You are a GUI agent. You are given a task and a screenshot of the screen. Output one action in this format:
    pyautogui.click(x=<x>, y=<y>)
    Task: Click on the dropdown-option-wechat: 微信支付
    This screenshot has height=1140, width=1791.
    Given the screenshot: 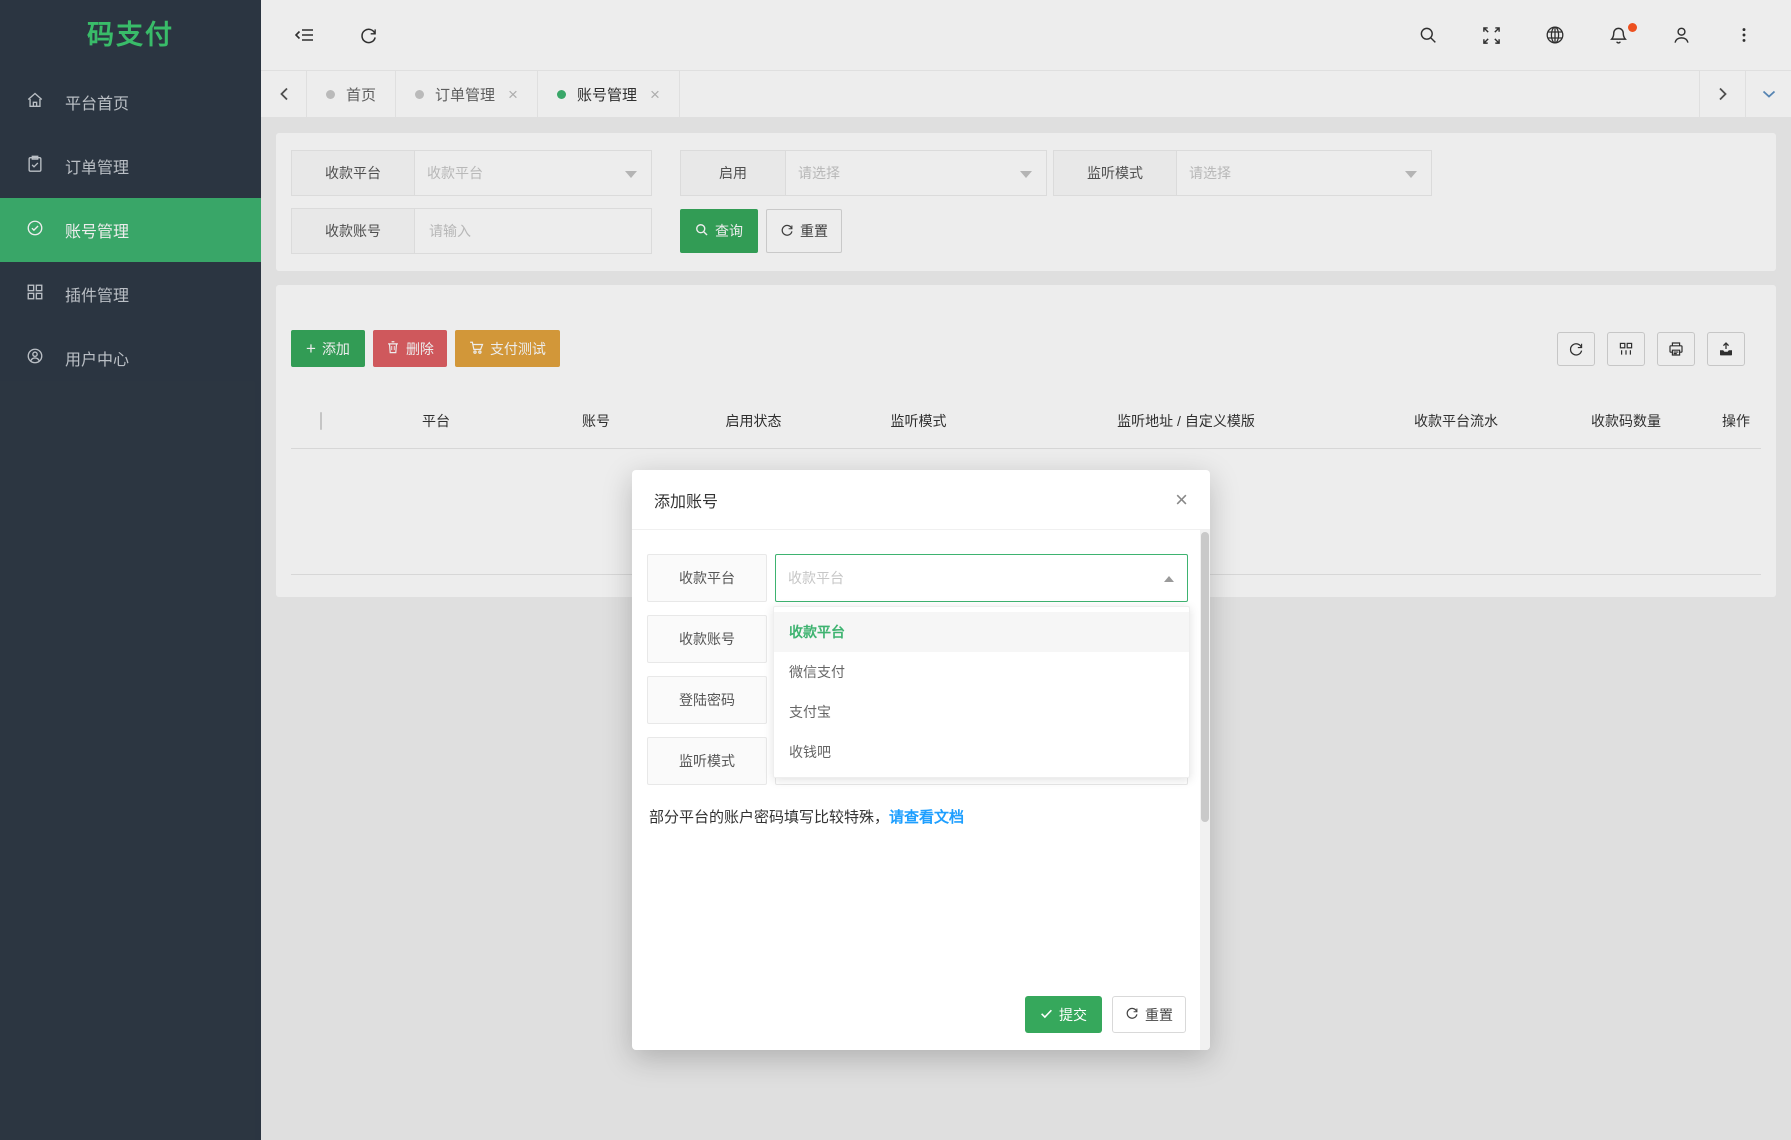 What is the action you would take?
    pyautogui.click(x=981, y=672)
    